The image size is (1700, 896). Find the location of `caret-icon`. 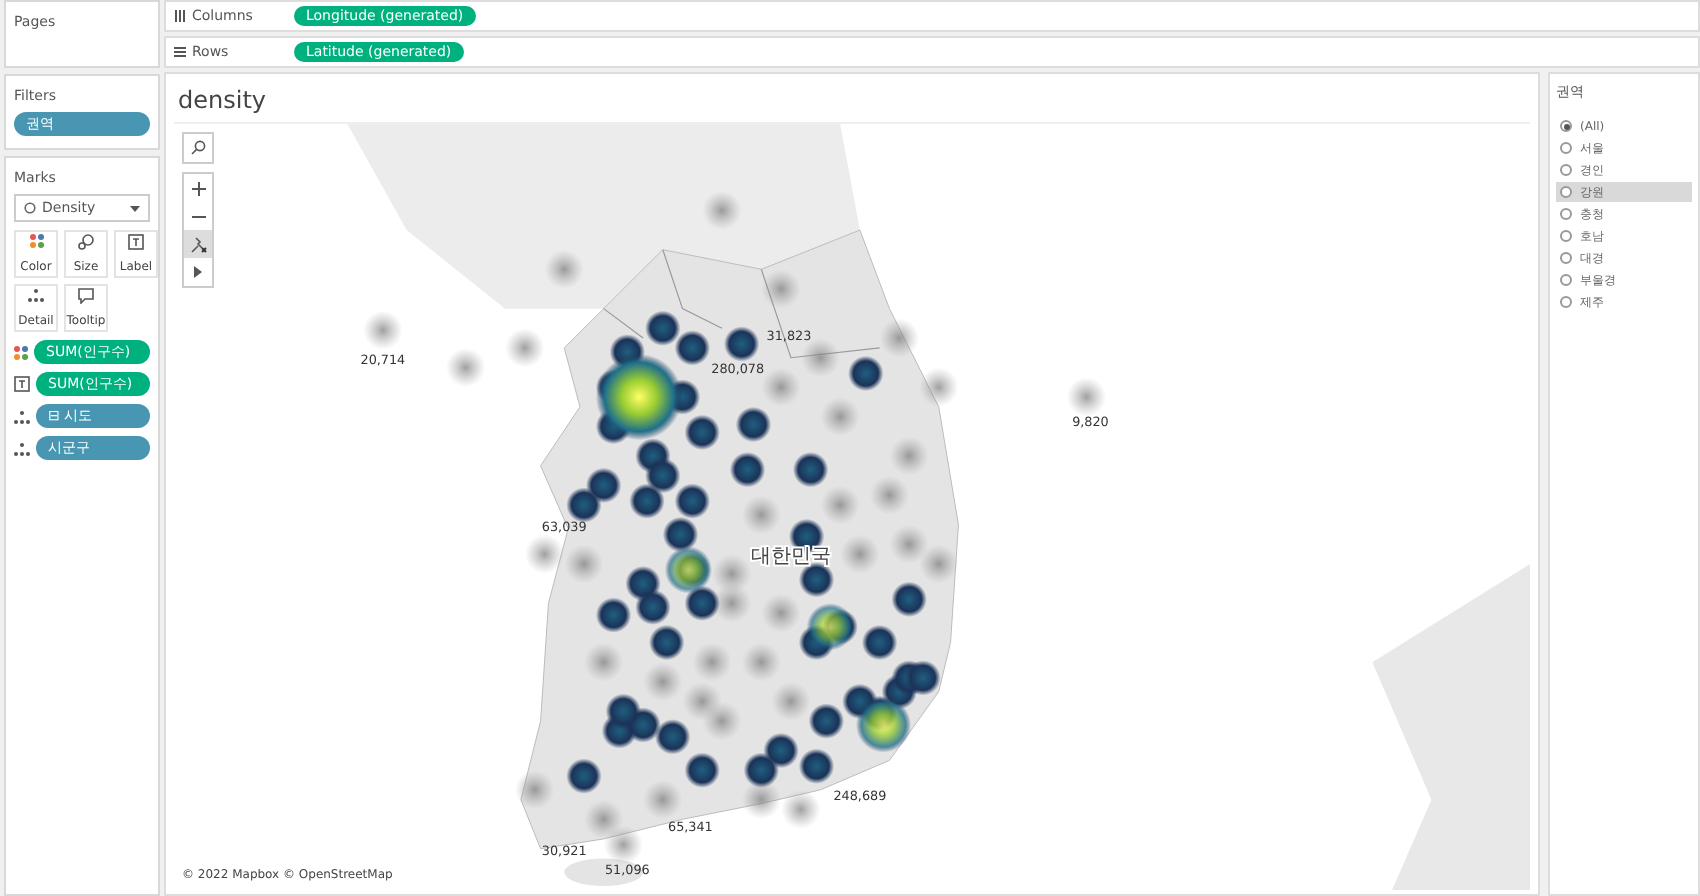

caret-icon is located at coordinates (135, 208).